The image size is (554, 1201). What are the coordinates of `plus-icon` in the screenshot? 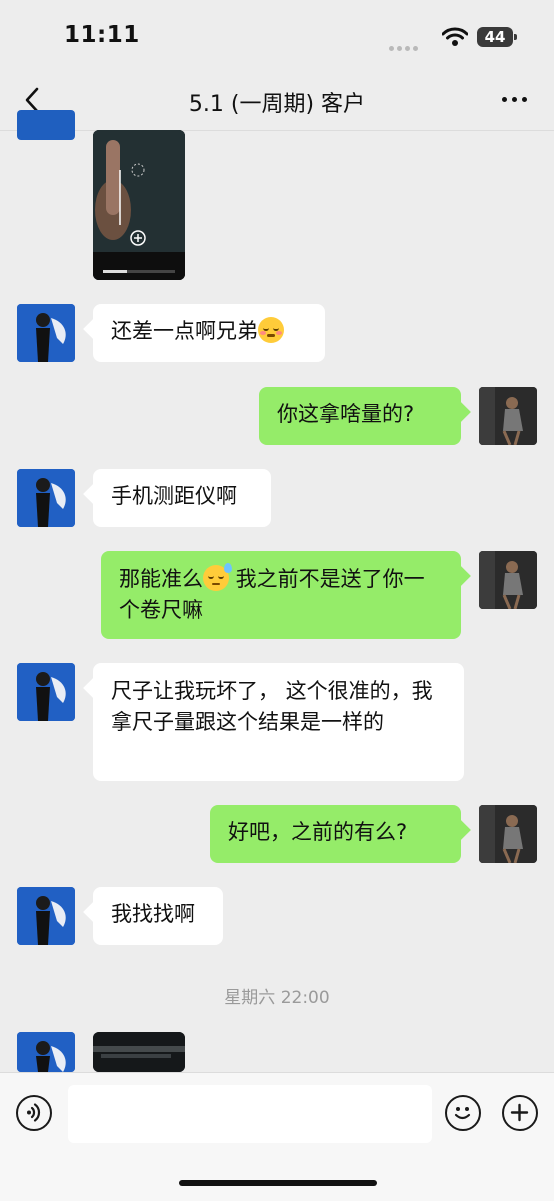 It's located at (520, 1113).